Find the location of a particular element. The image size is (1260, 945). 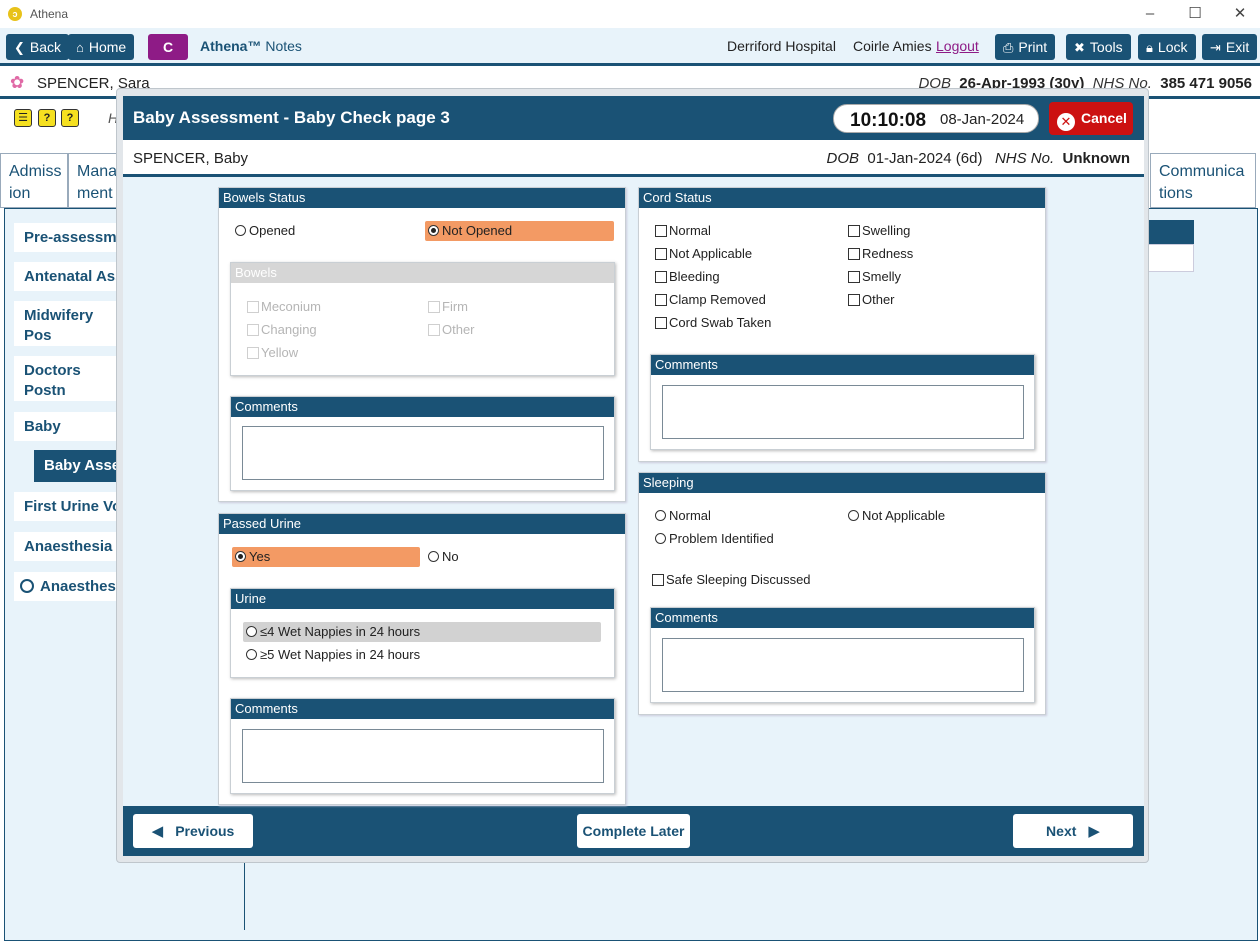

cord-redness-checkbox: Redness is located at coordinates (879, 254).